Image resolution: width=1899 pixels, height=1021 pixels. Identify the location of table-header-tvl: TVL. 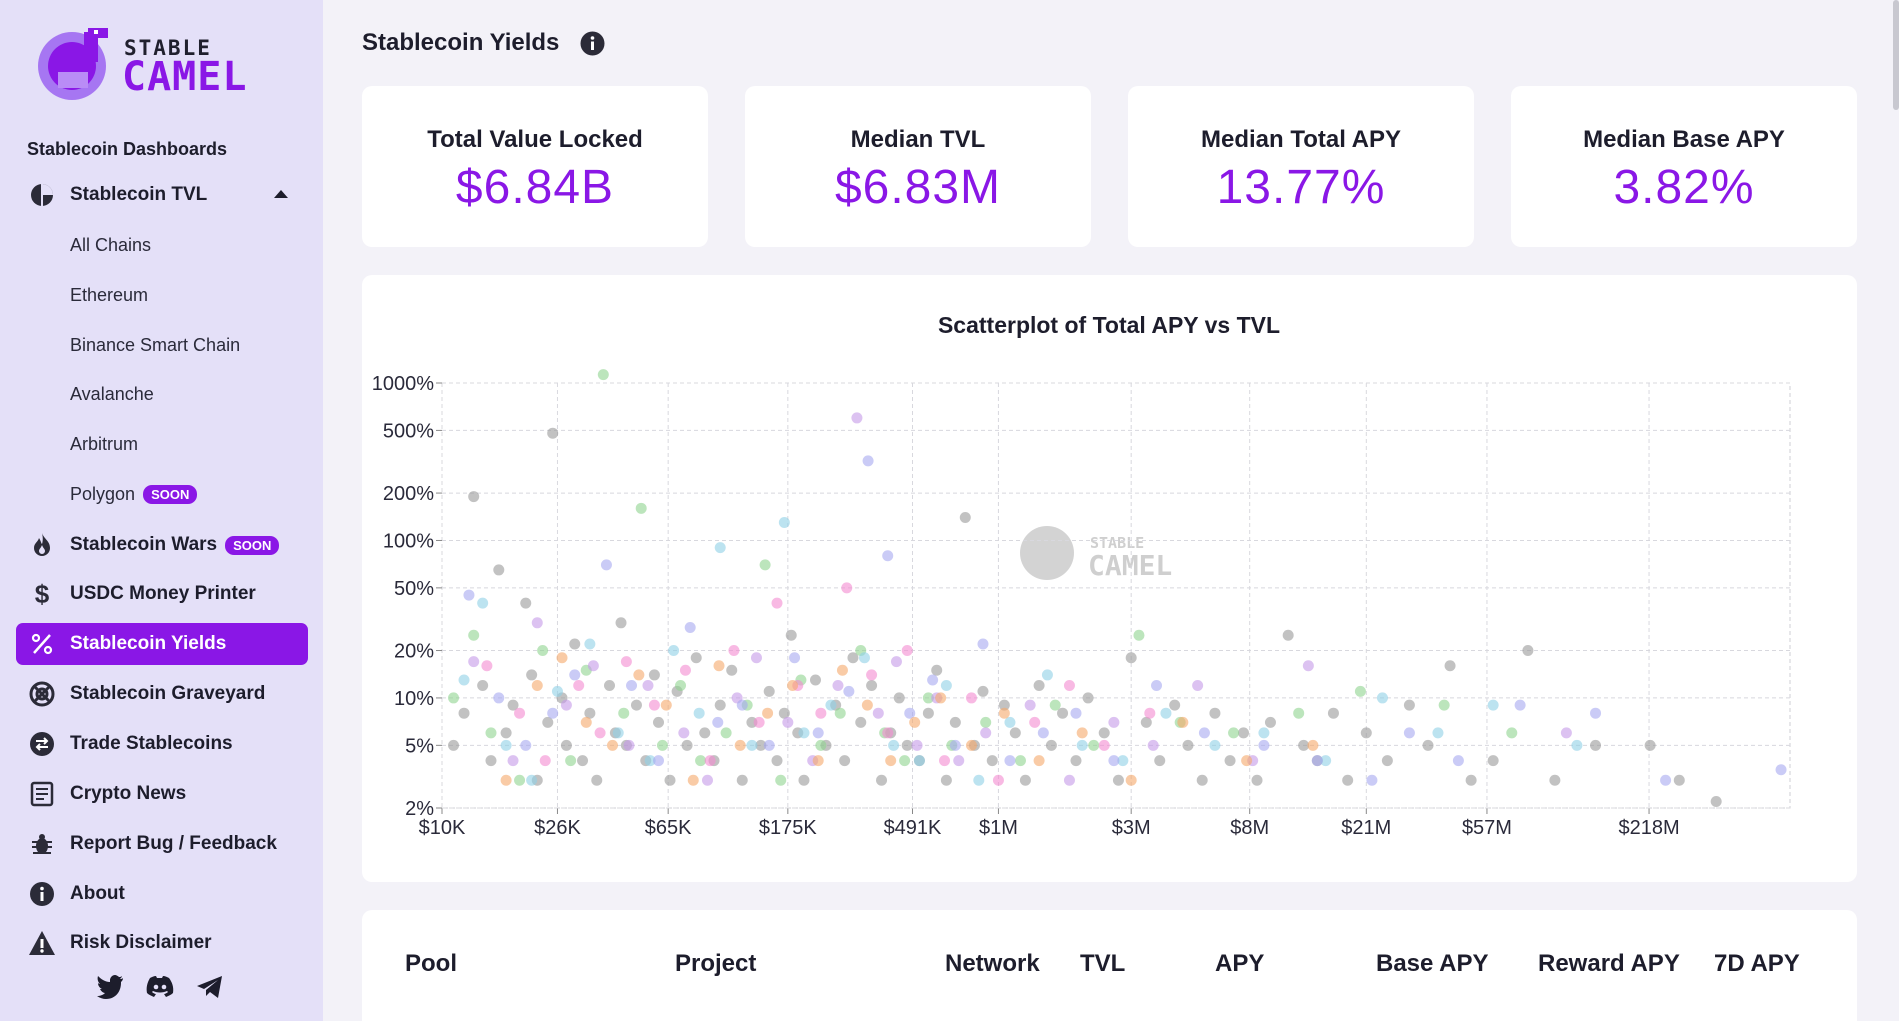
(1102, 964).